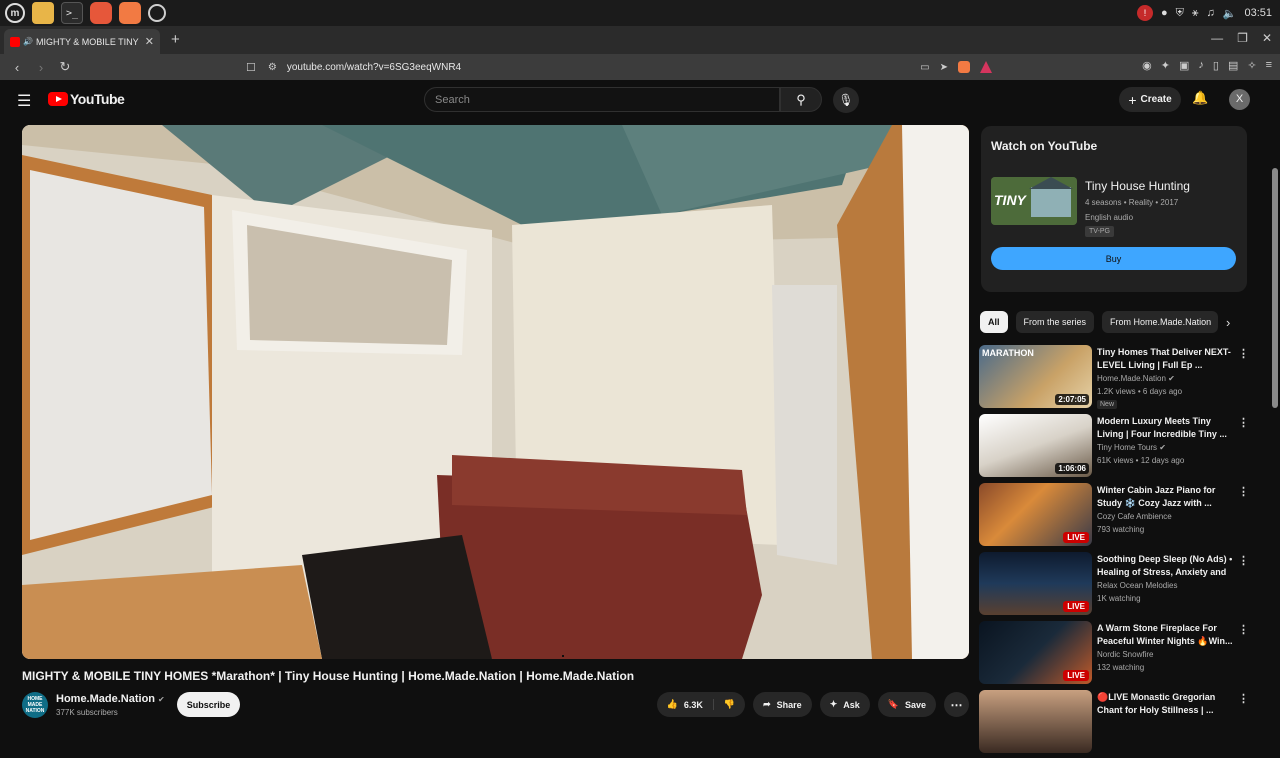  I want to click on brave-icon, so click(130, 13).